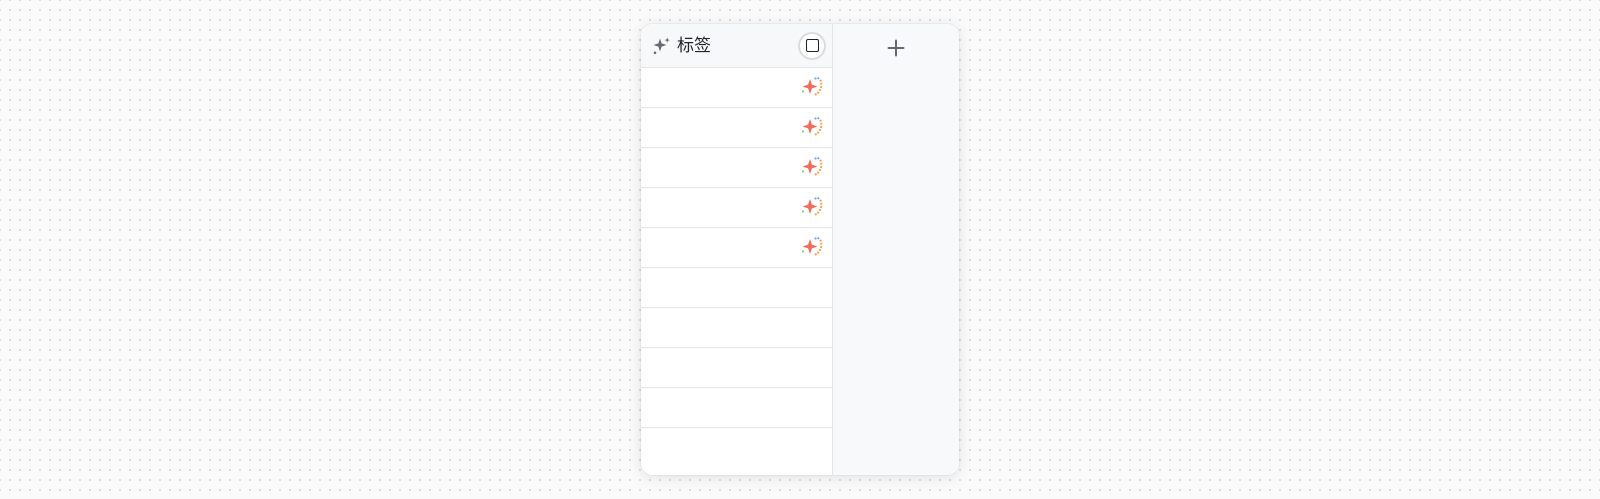 The image size is (1600, 499). Describe the element at coordinates (662, 46) in the screenshot. I see `sparkle-icon` at that location.